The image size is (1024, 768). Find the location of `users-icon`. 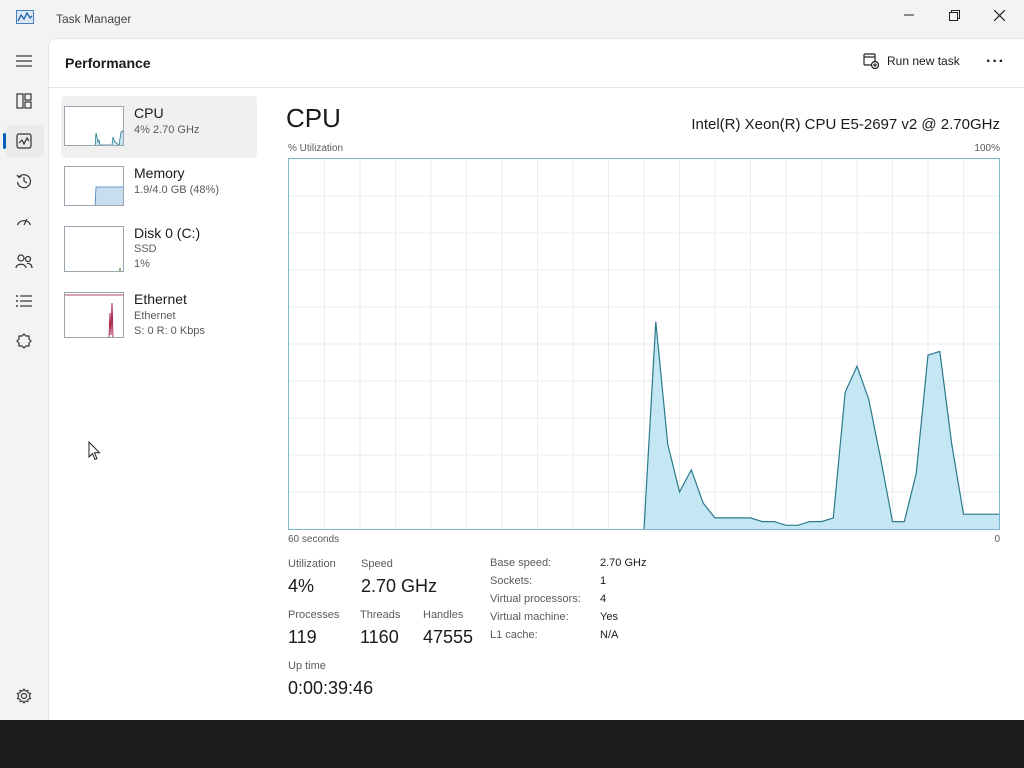

users-icon is located at coordinates (24, 261).